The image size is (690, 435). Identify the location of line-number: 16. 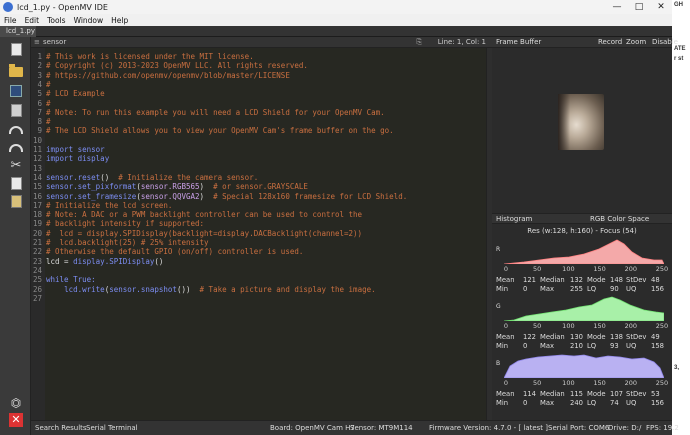
(37, 196).